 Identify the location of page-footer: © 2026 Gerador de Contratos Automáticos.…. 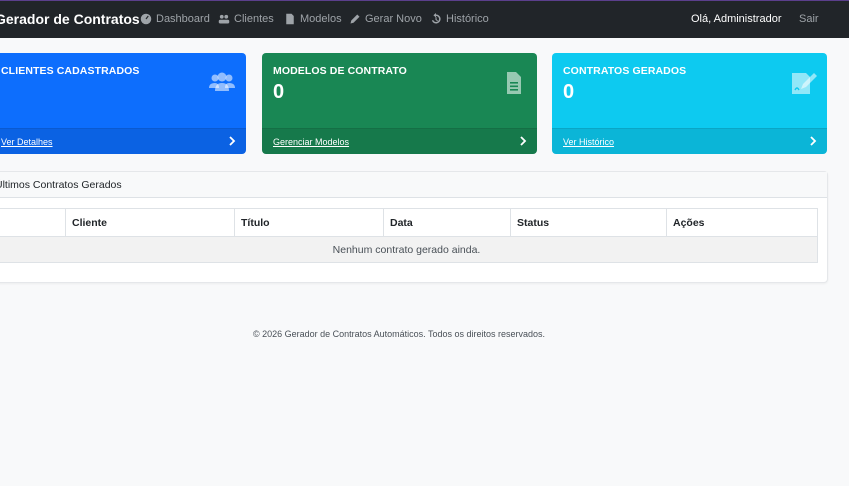
(399, 334).